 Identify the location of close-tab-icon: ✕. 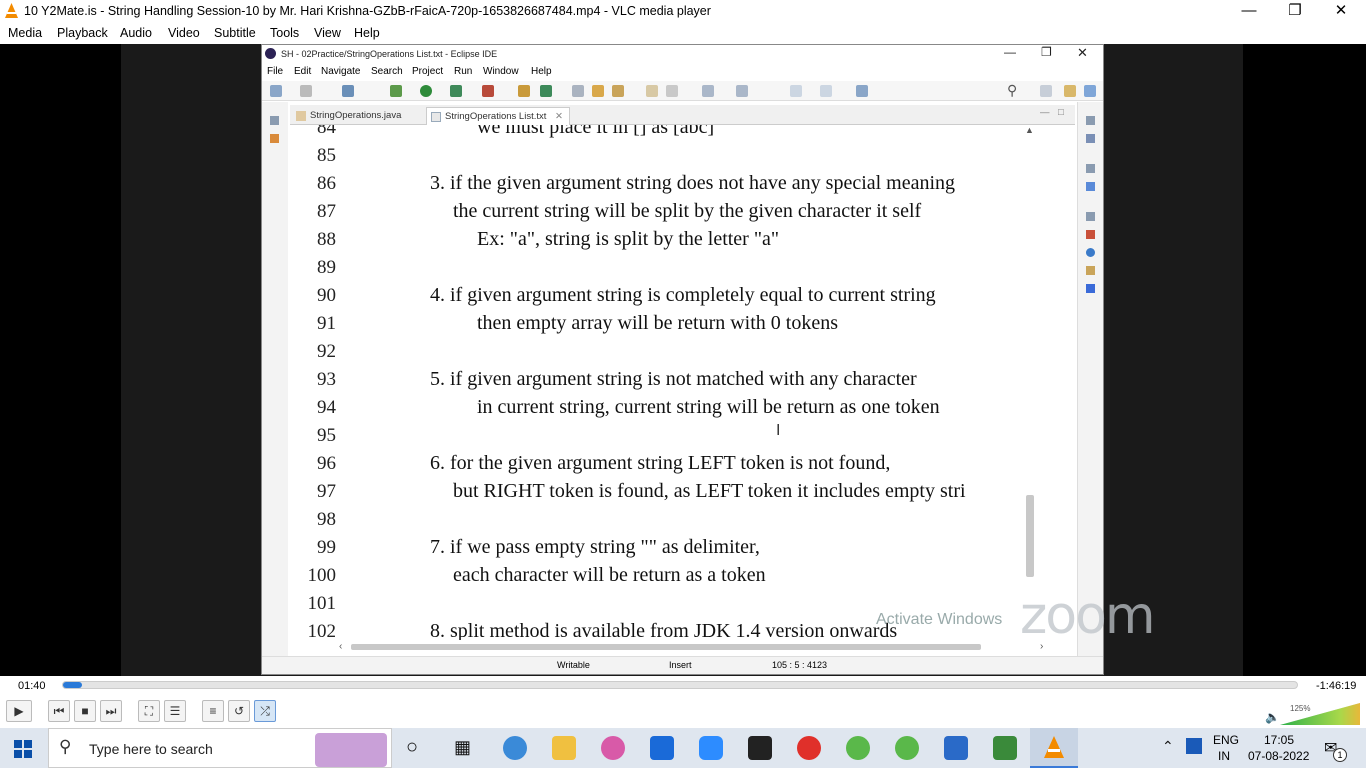
(559, 116).